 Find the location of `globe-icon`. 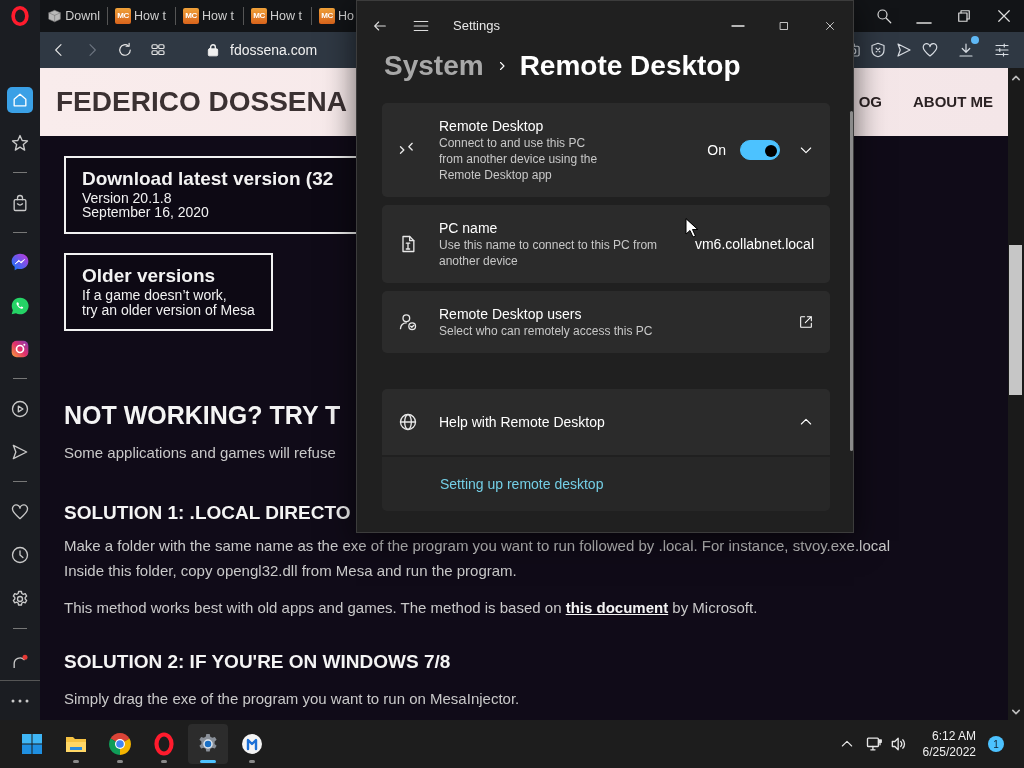

globe-icon is located at coordinates (408, 422).